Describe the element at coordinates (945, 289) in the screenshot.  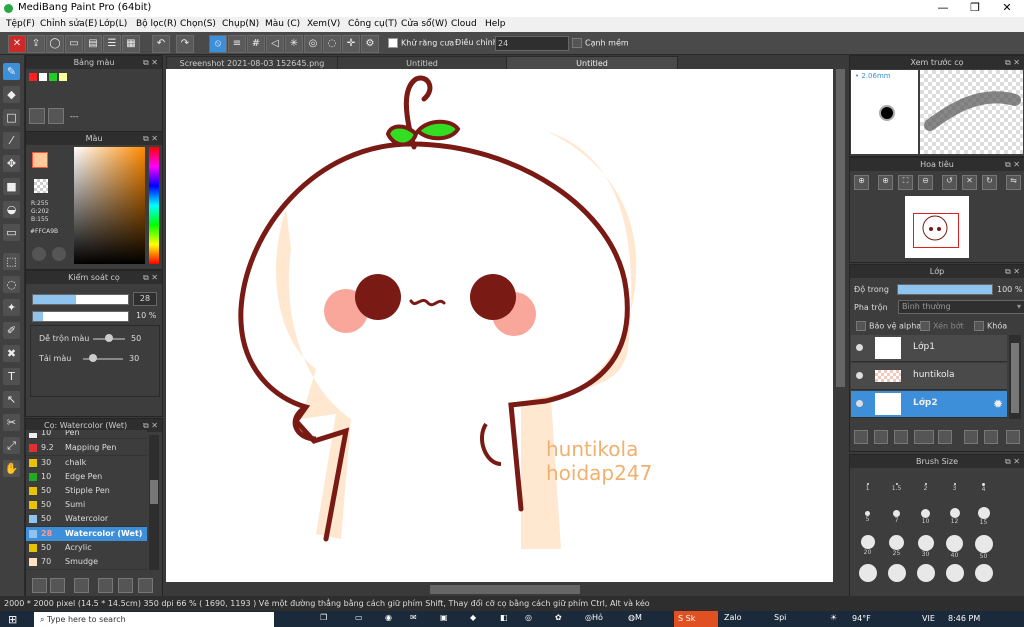
I see `layer-opacity-slider` at that location.